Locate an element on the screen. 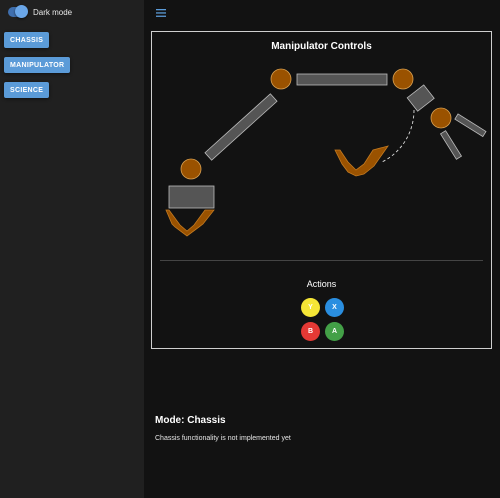  b-button: B is located at coordinates (310, 331).